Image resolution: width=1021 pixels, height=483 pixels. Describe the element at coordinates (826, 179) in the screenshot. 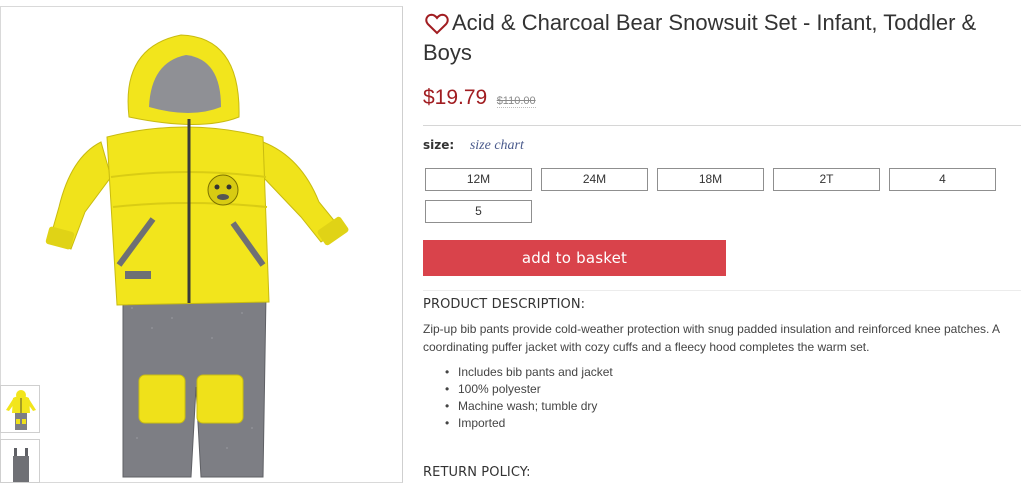

I see `size-option-2t: 2T` at that location.